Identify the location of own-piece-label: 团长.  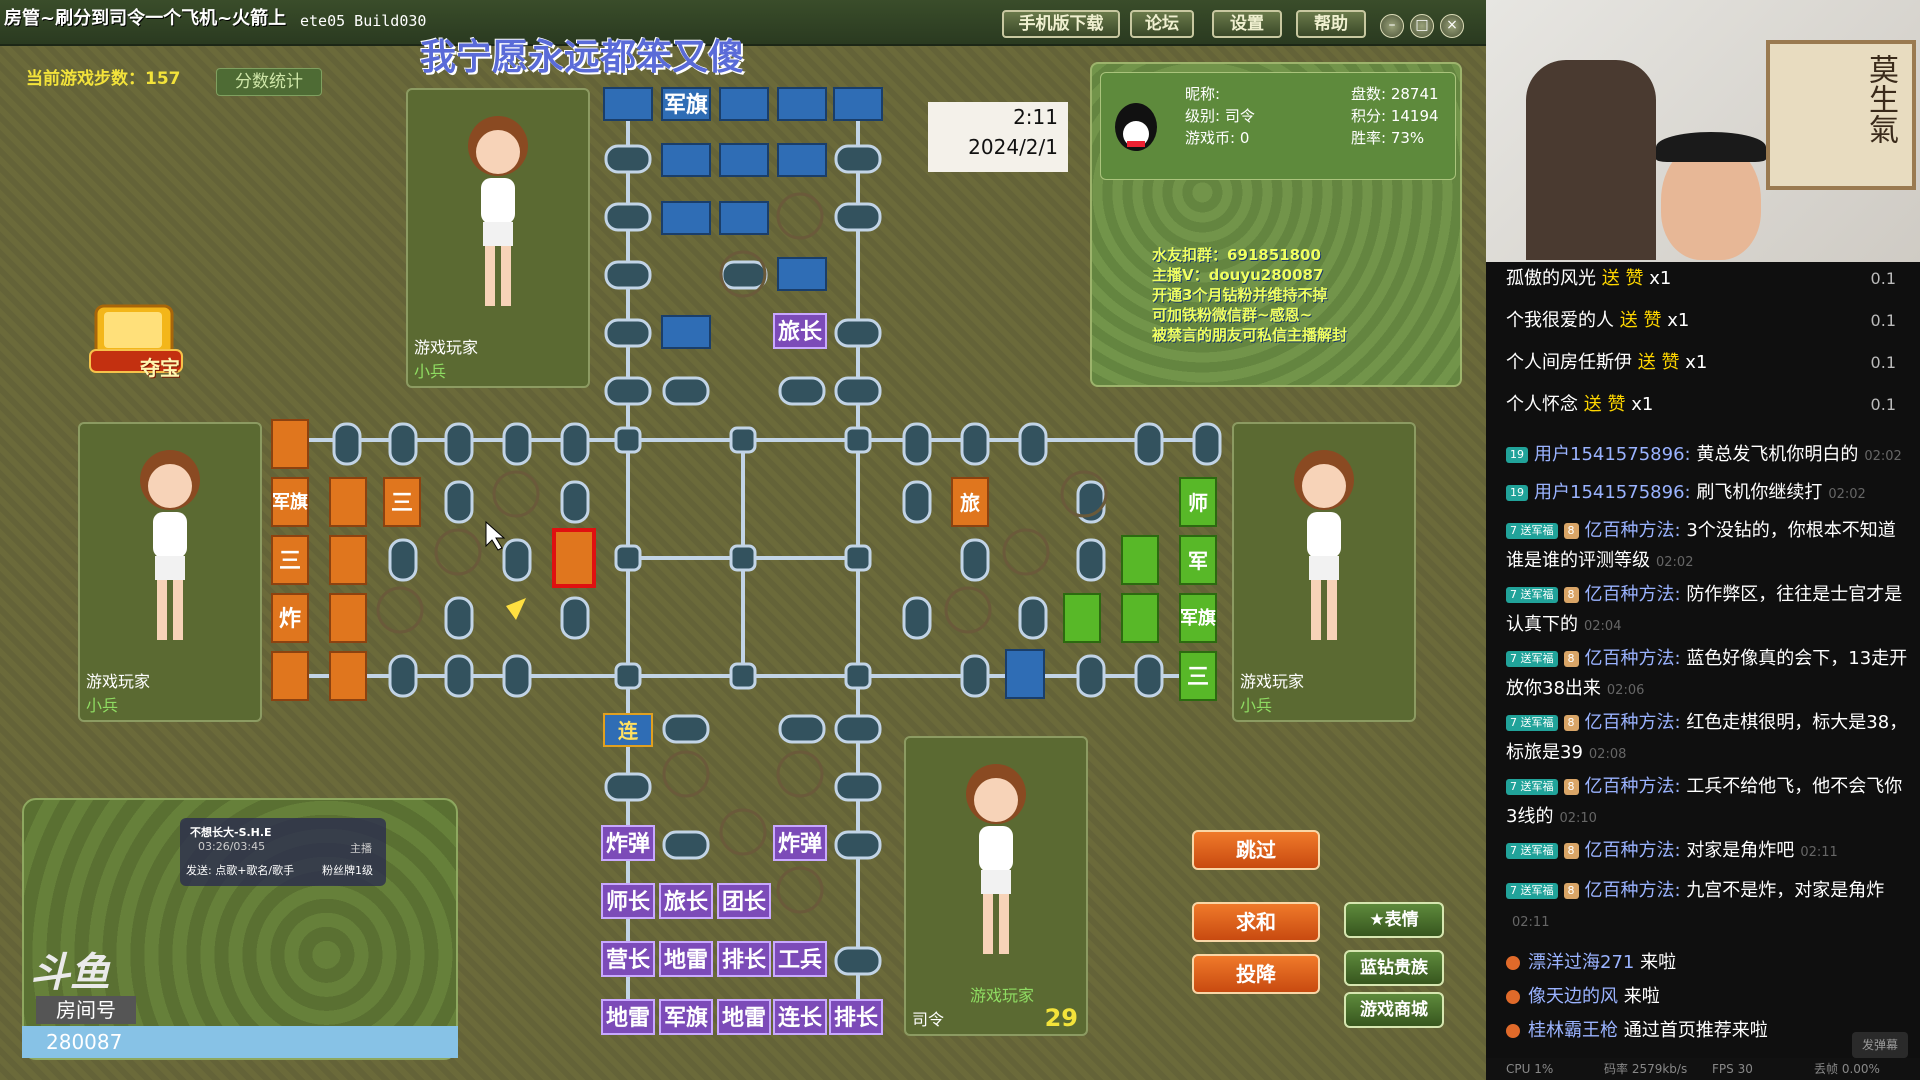
(744, 902).